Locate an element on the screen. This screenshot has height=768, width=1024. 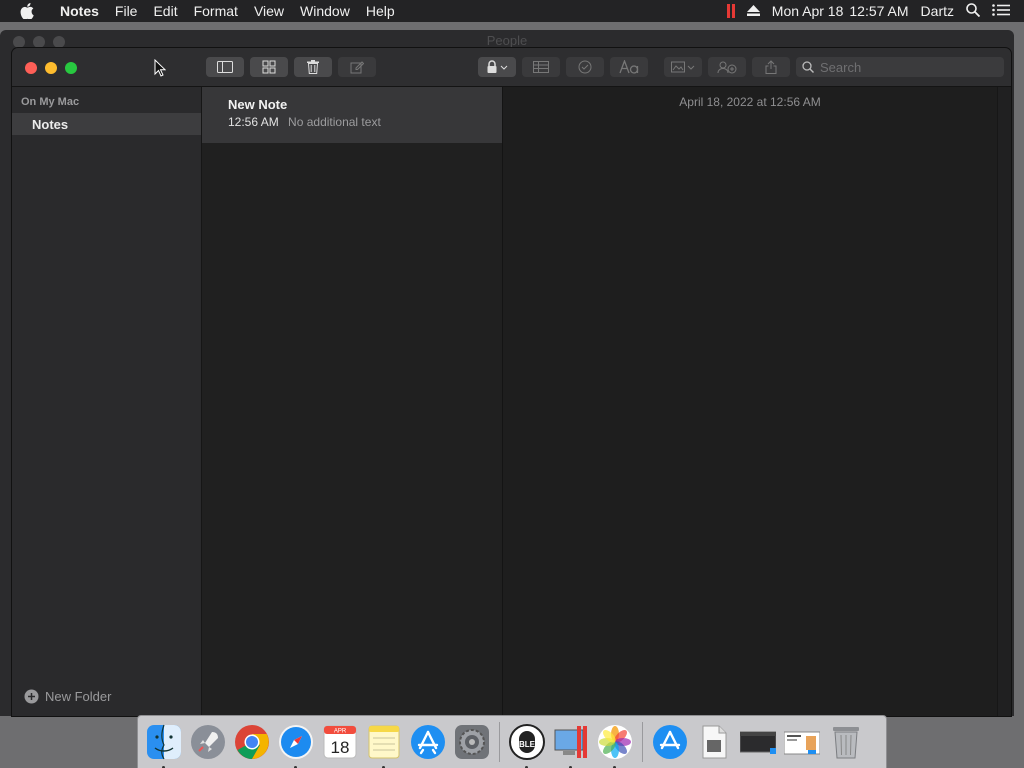
compass-icon is located at coordinates (296, 742).